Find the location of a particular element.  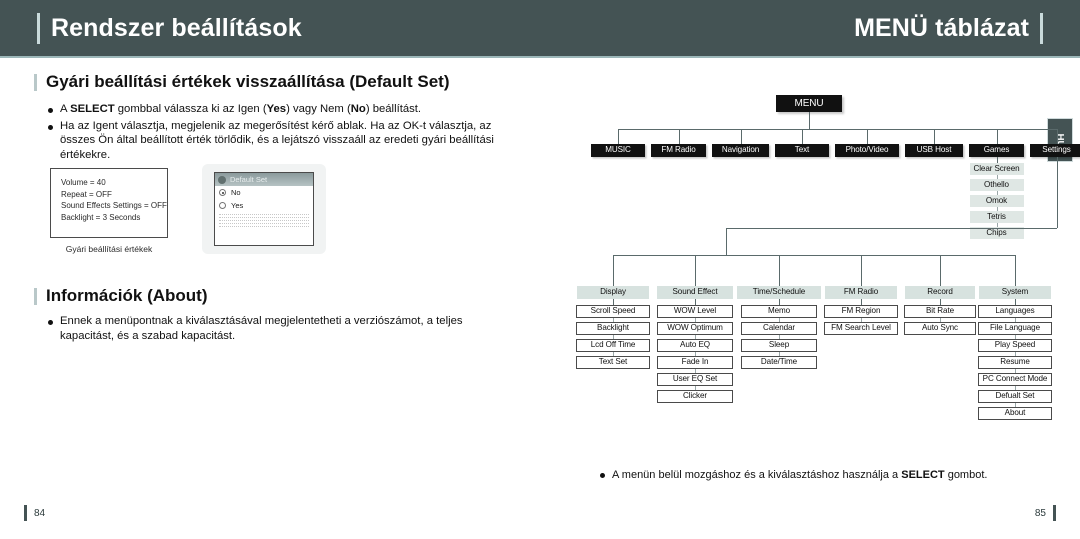

menu-settings-group-time-schedule: Time/Schedule is located at coordinates (779, 292).